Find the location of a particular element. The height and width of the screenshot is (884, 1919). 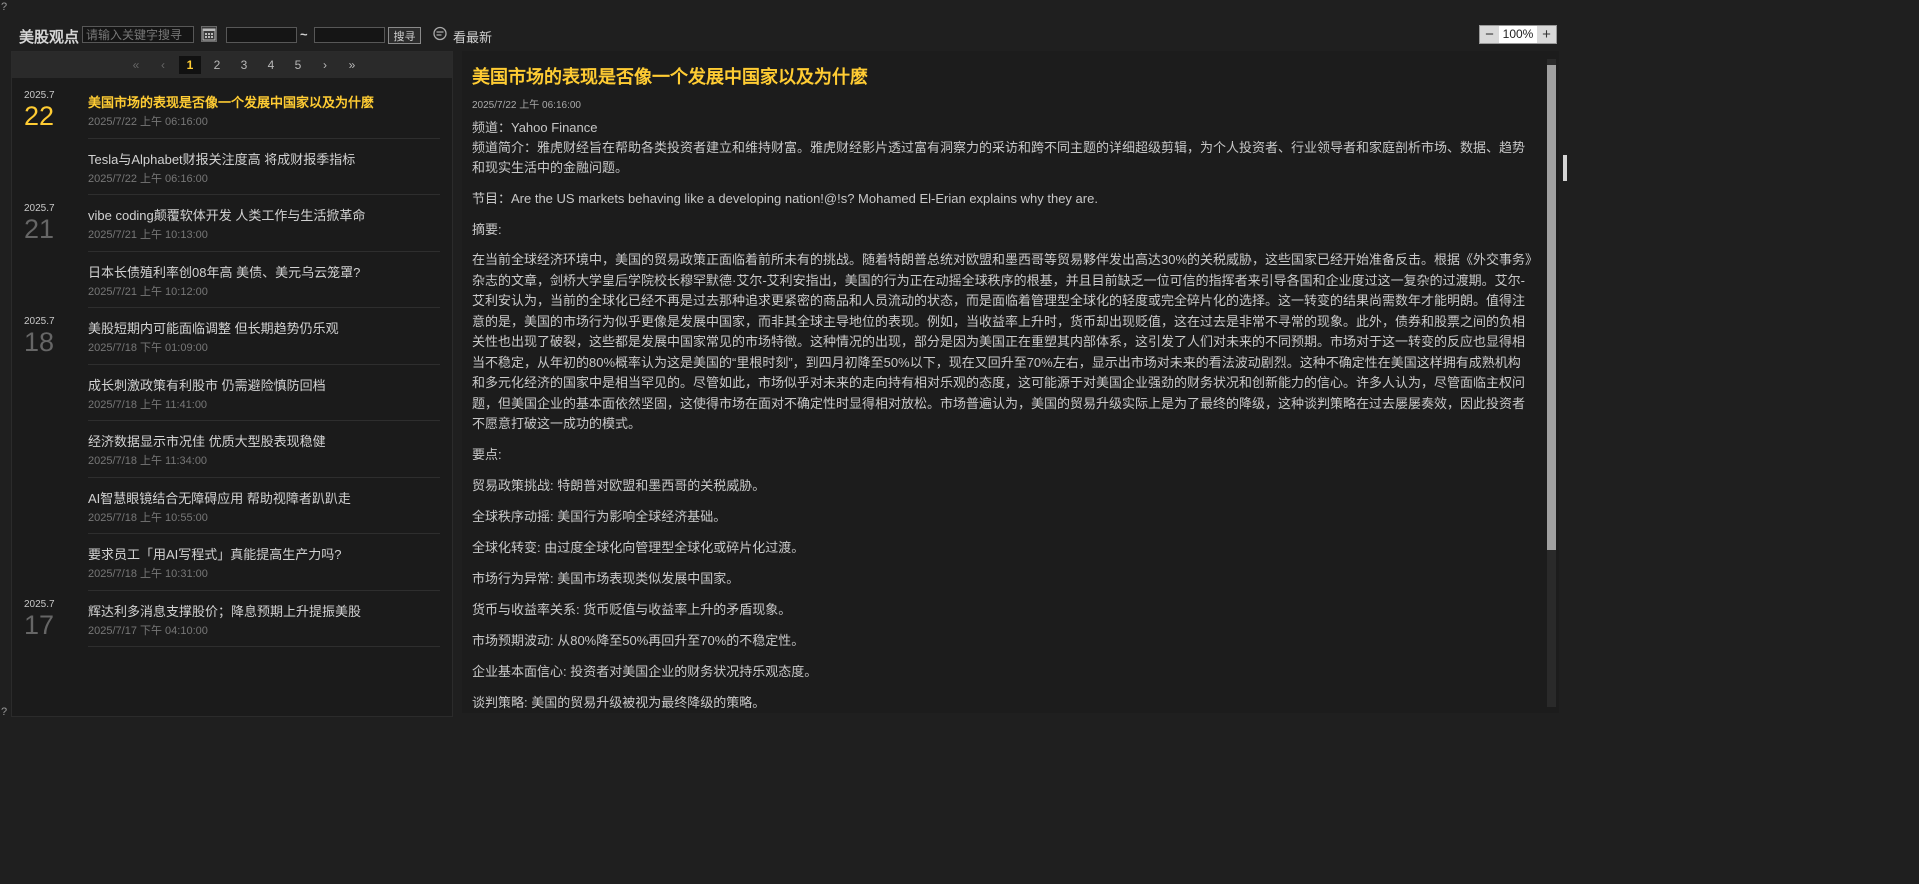

help-icon-bottom: ? is located at coordinates (4, 712).